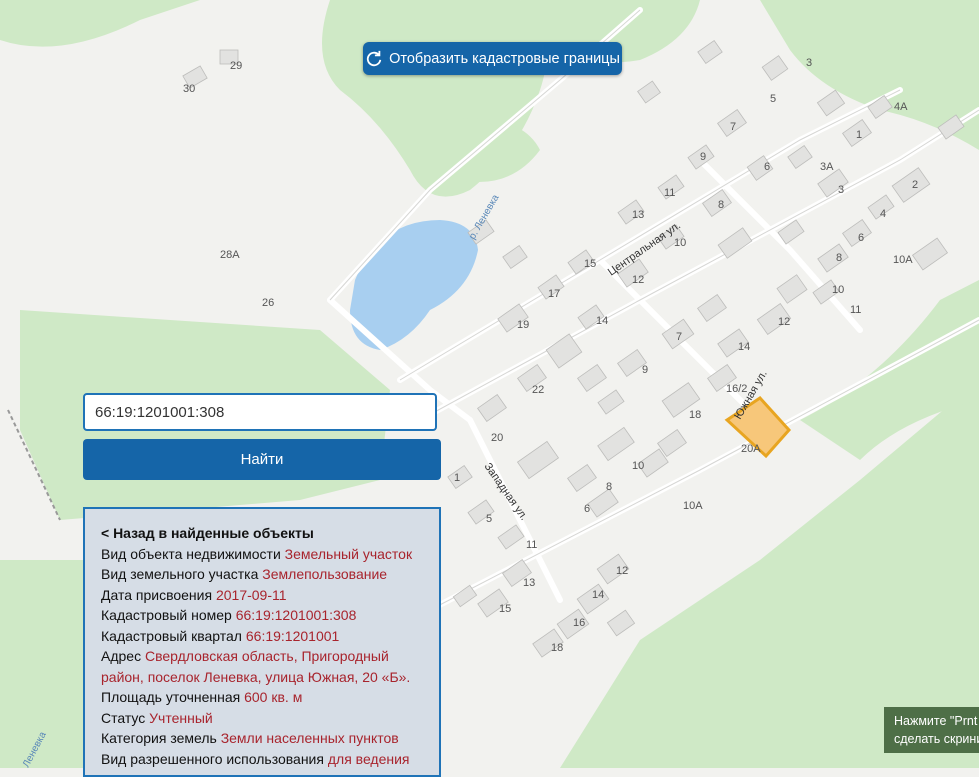 The width and height of the screenshot is (979, 777). Describe the element at coordinates (554, 294) in the screenshot. I see `house-number-label: 17` at that location.